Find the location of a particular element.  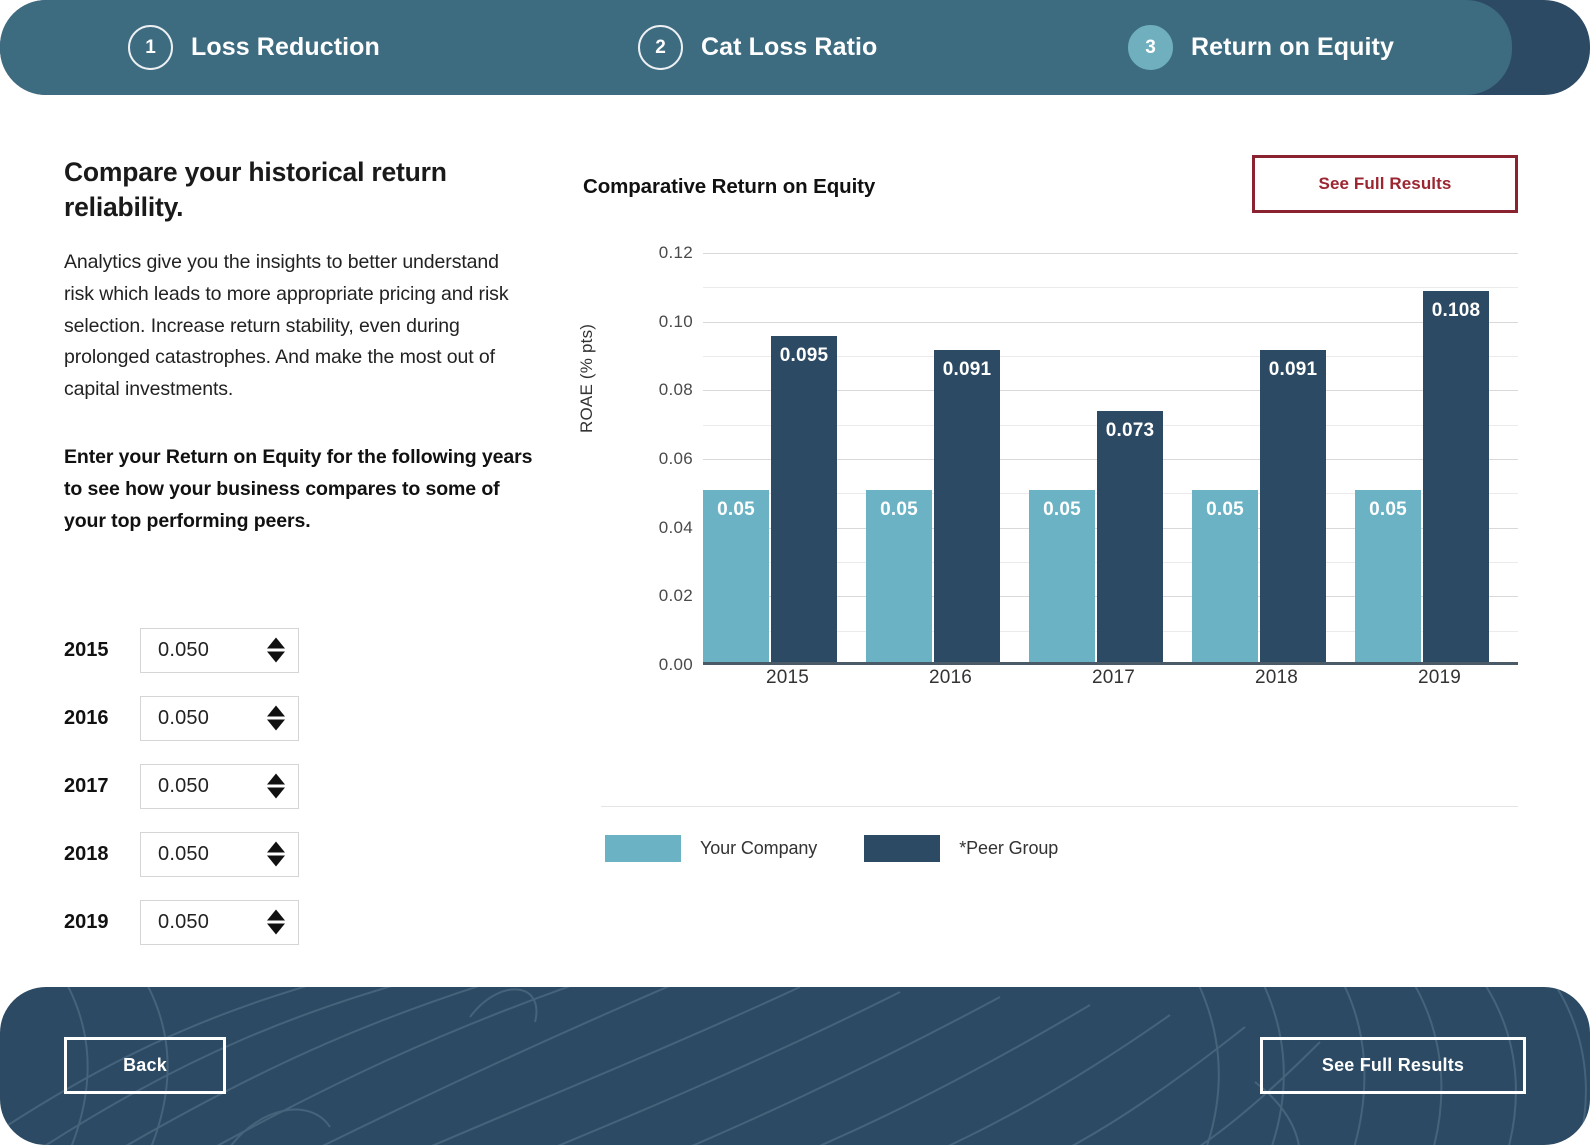

chart-y-tick-label: 0.06 is located at coordinates (675, 458).